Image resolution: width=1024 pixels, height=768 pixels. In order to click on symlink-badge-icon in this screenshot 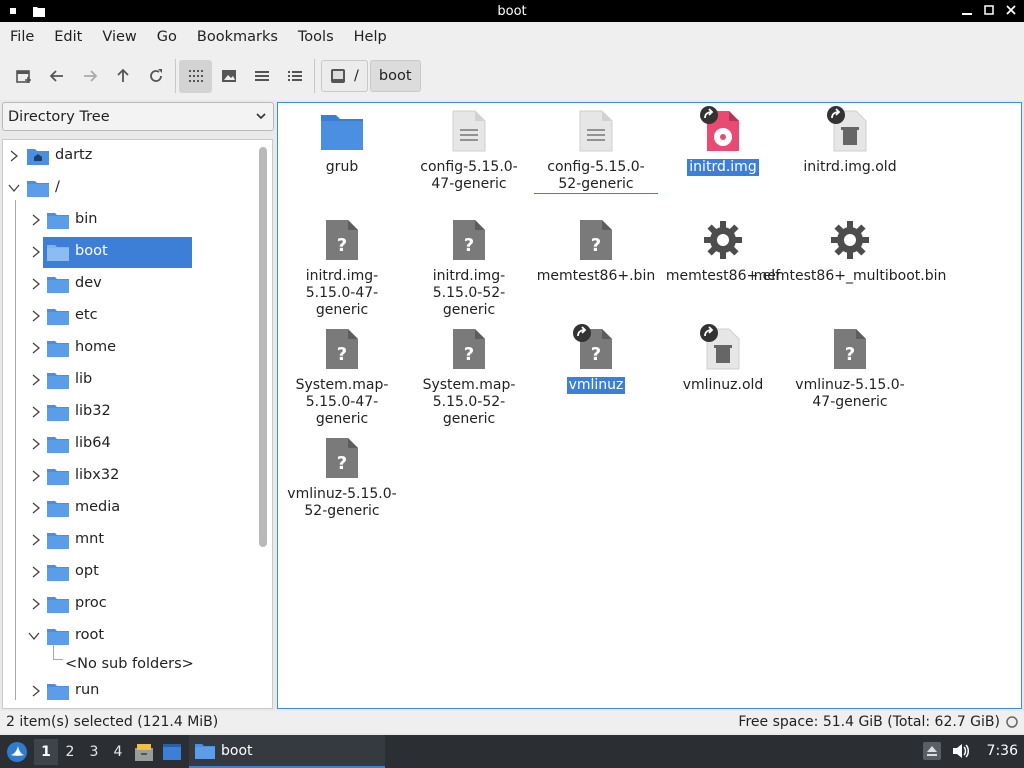, I will do `click(836, 115)`.